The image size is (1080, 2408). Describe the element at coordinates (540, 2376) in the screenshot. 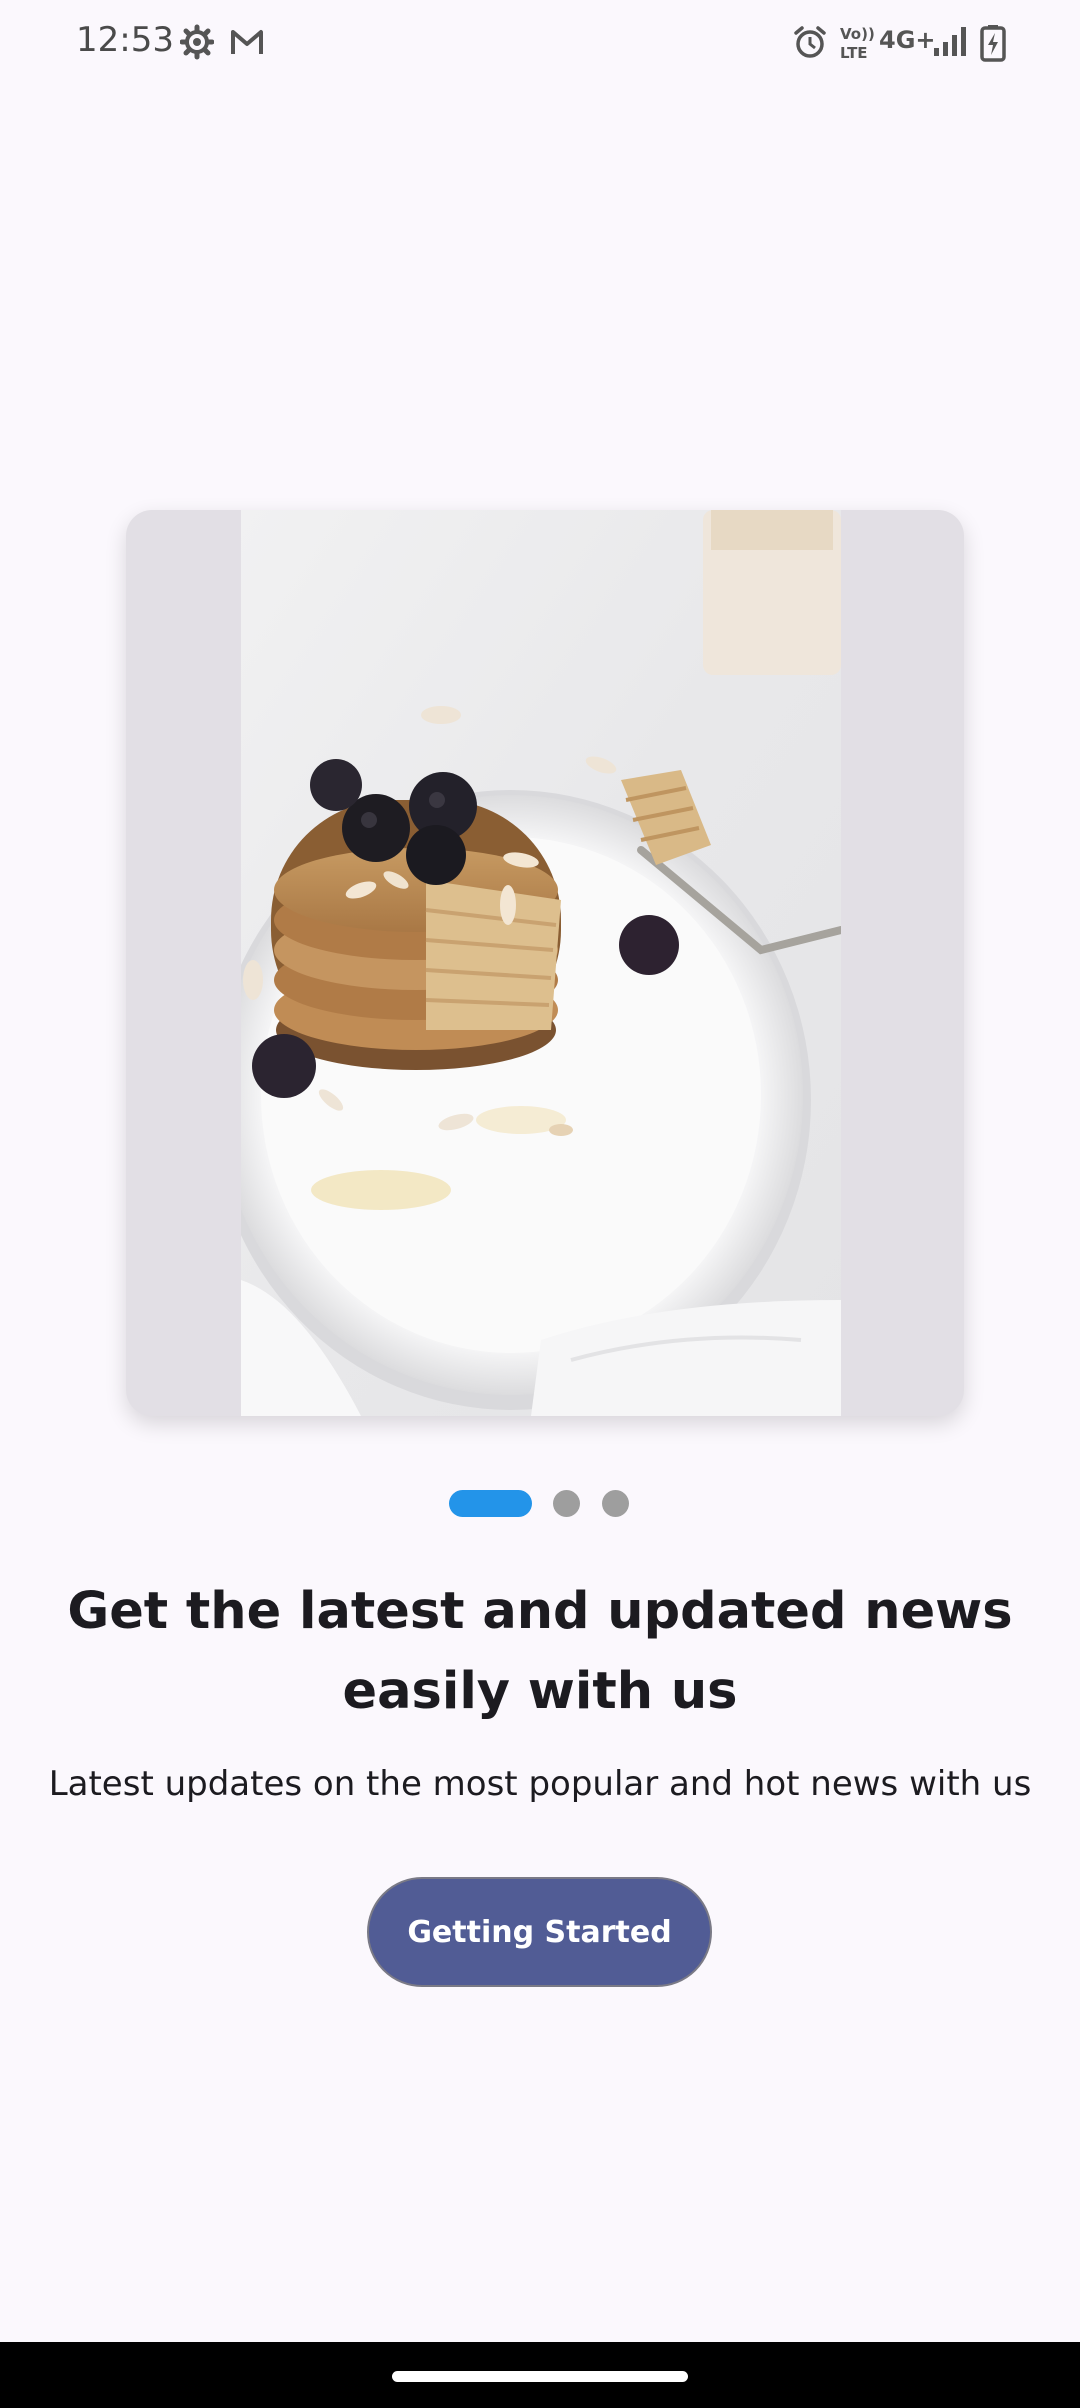

I see `home-gesture-handle` at that location.